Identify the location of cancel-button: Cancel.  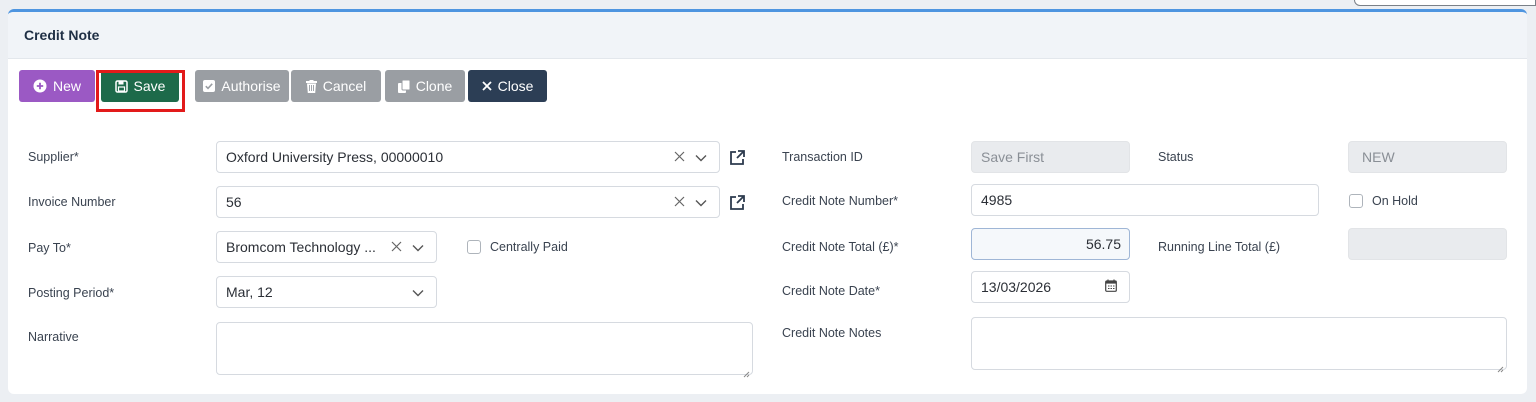
(336, 86).